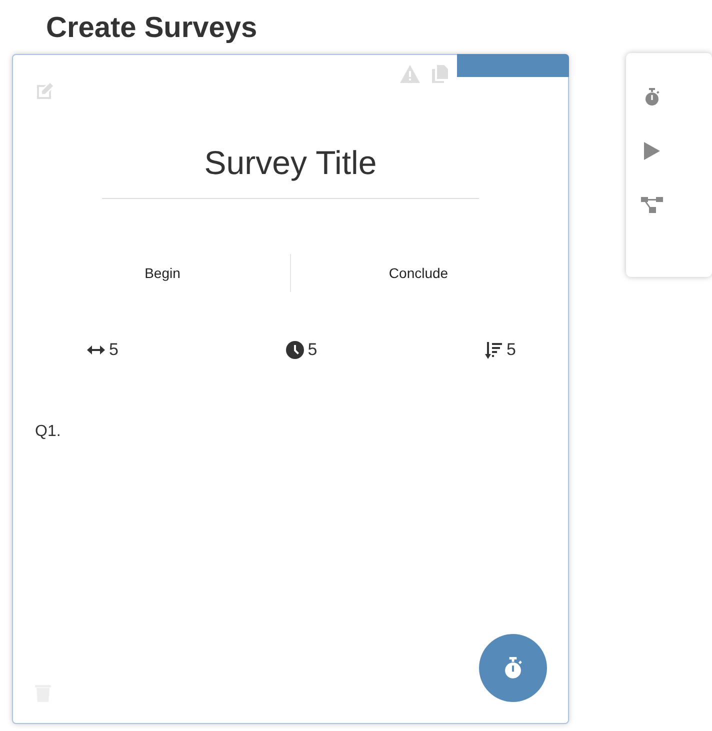 This screenshot has height=731, width=712. I want to click on horizontal-arrows-icon, so click(96, 350).